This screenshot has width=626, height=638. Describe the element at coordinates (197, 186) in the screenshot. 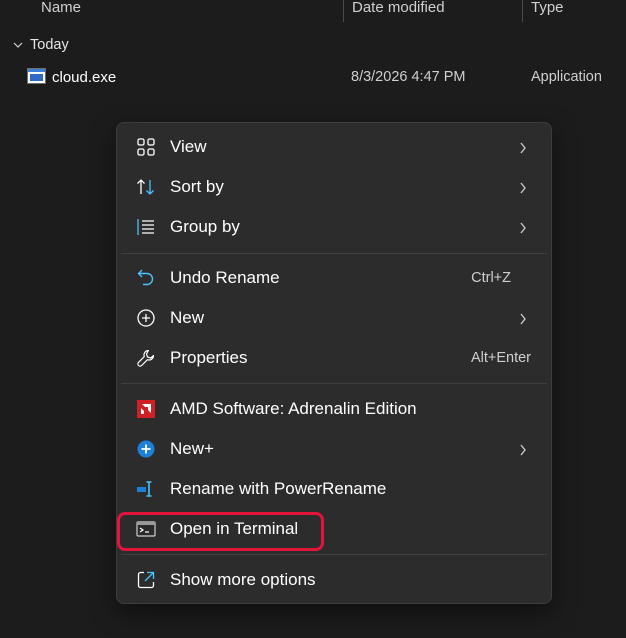

I see `menu-item-label: Sort by` at that location.